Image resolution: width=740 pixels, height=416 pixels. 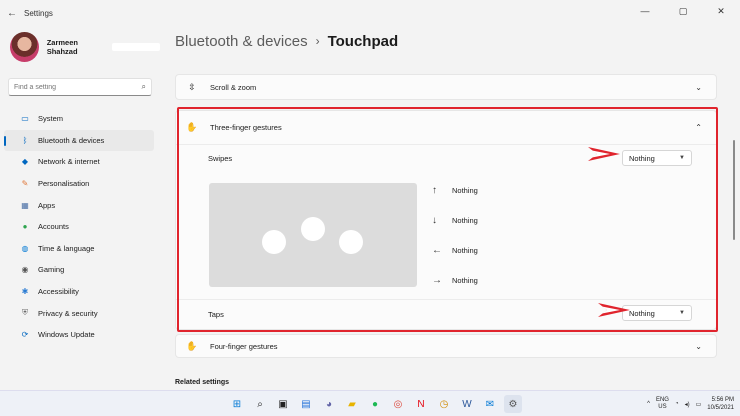 What do you see at coordinates (79, 270) in the screenshot?
I see `sidebar-item-gaming: ◉ Gaming` at bounding box center [79, 270].